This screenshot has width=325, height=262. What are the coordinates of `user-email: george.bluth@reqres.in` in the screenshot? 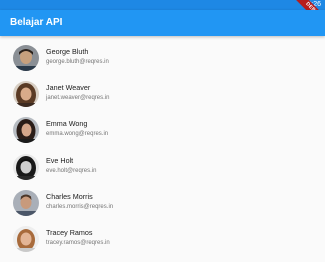 It's located at (77, 62).